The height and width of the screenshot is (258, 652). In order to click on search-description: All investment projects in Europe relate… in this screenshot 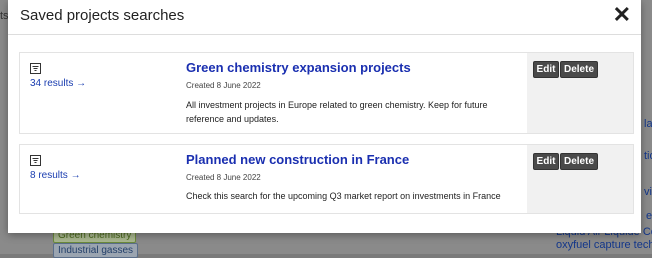, I will do `click(337, 112)`.